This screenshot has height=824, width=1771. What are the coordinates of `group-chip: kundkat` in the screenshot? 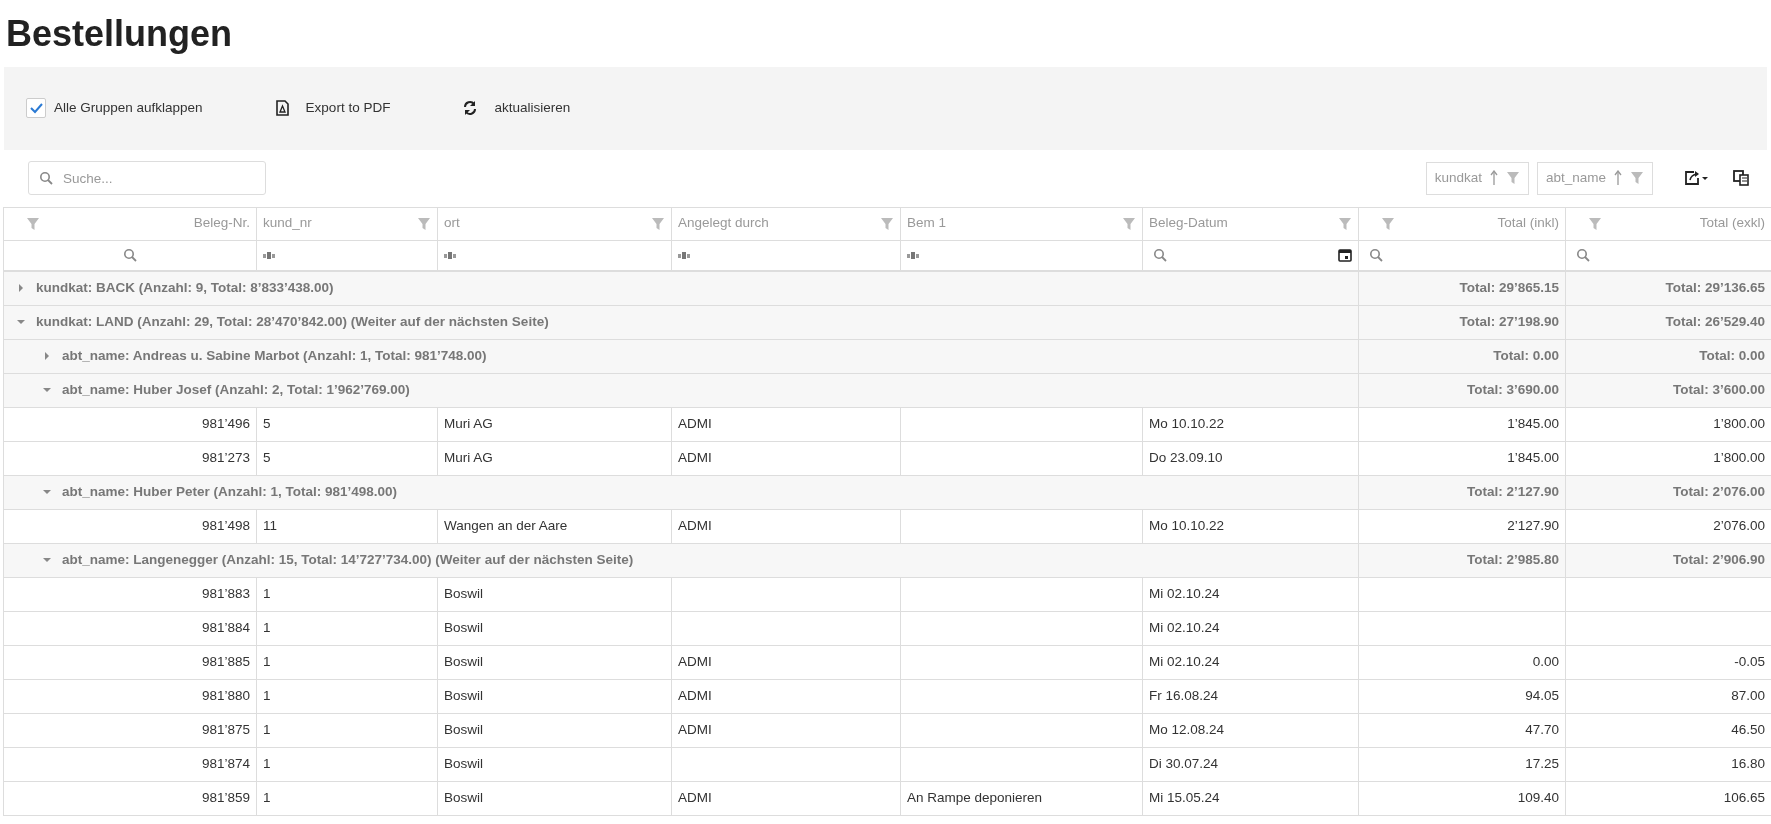 It's located at (1477, 178).